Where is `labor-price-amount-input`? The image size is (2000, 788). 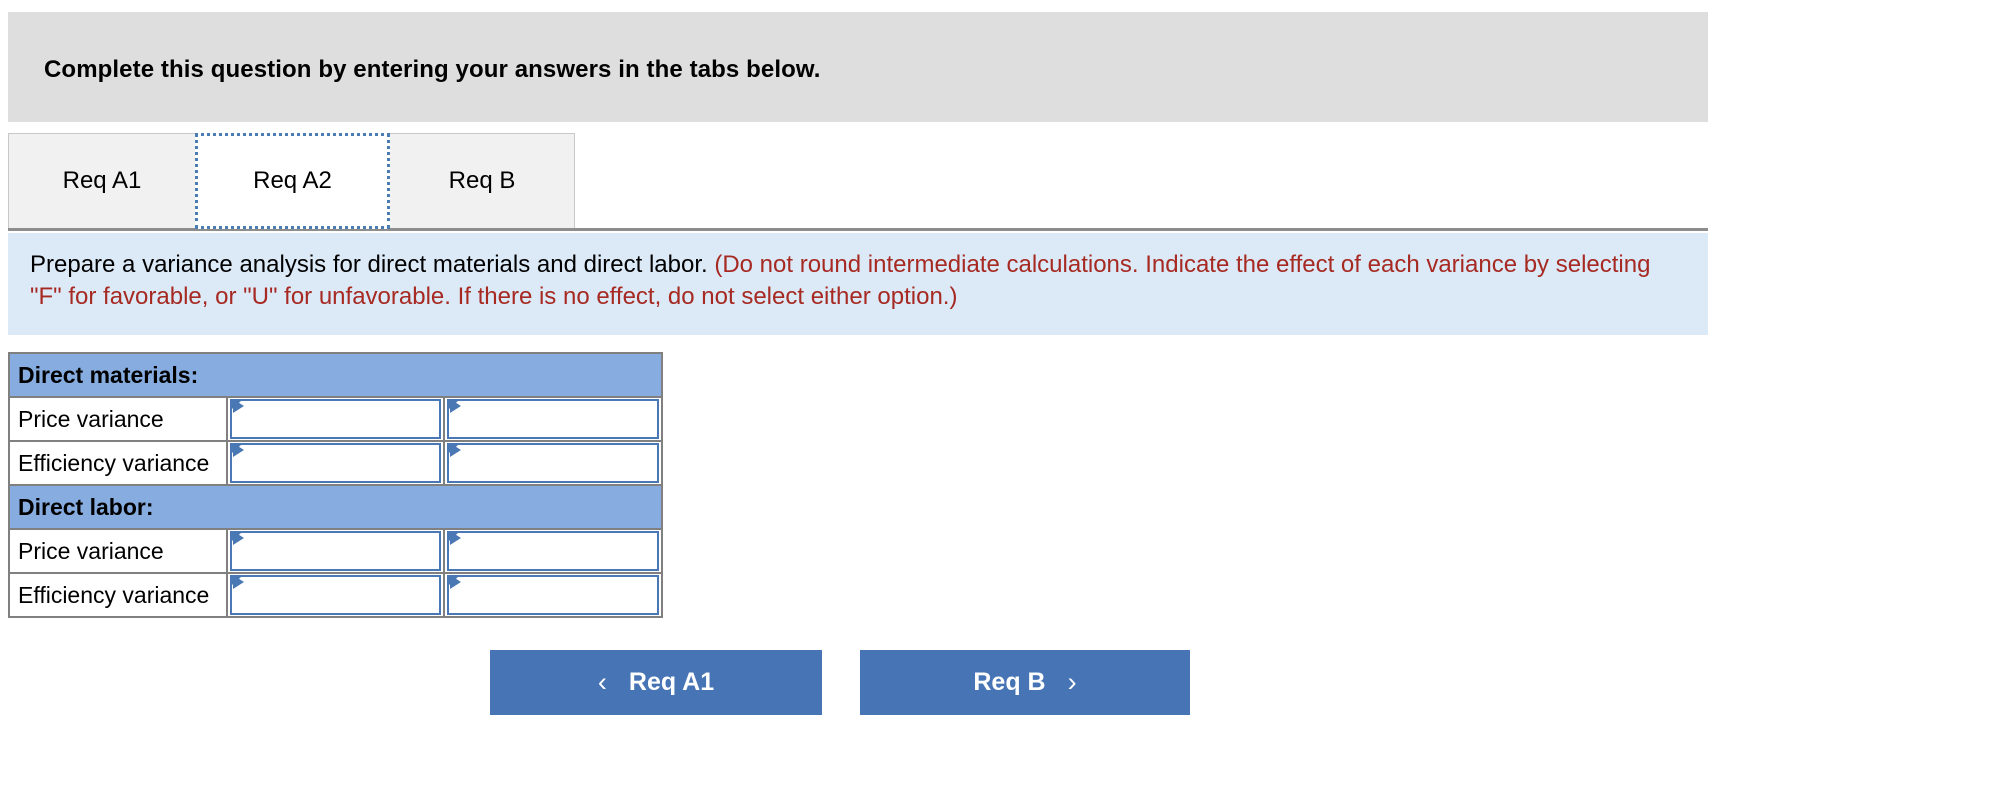 labor-price-amount-input is located at coordinates (335, 551).